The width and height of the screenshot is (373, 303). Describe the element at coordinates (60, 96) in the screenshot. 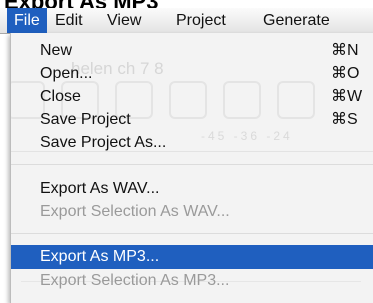

I see `menu-item-label: Close` at that location.